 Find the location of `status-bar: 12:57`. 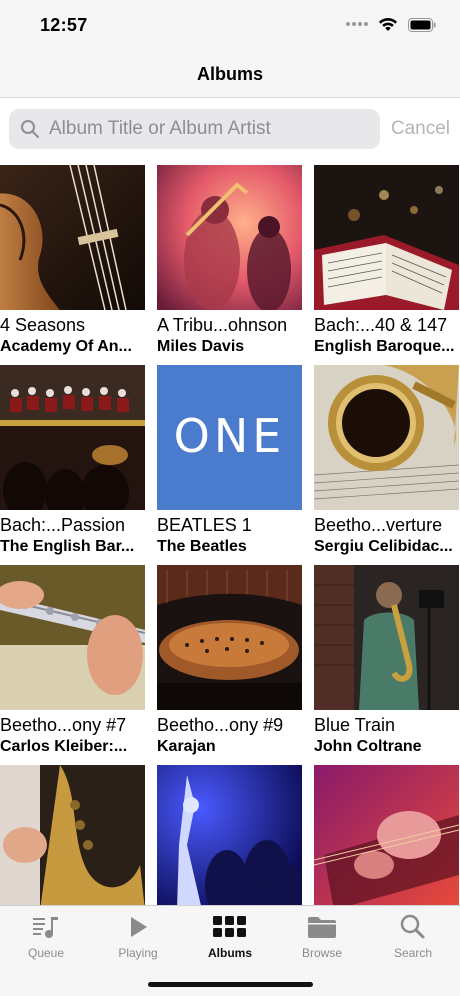

status-bar: 12:57 is located at coordinates (230, 26).